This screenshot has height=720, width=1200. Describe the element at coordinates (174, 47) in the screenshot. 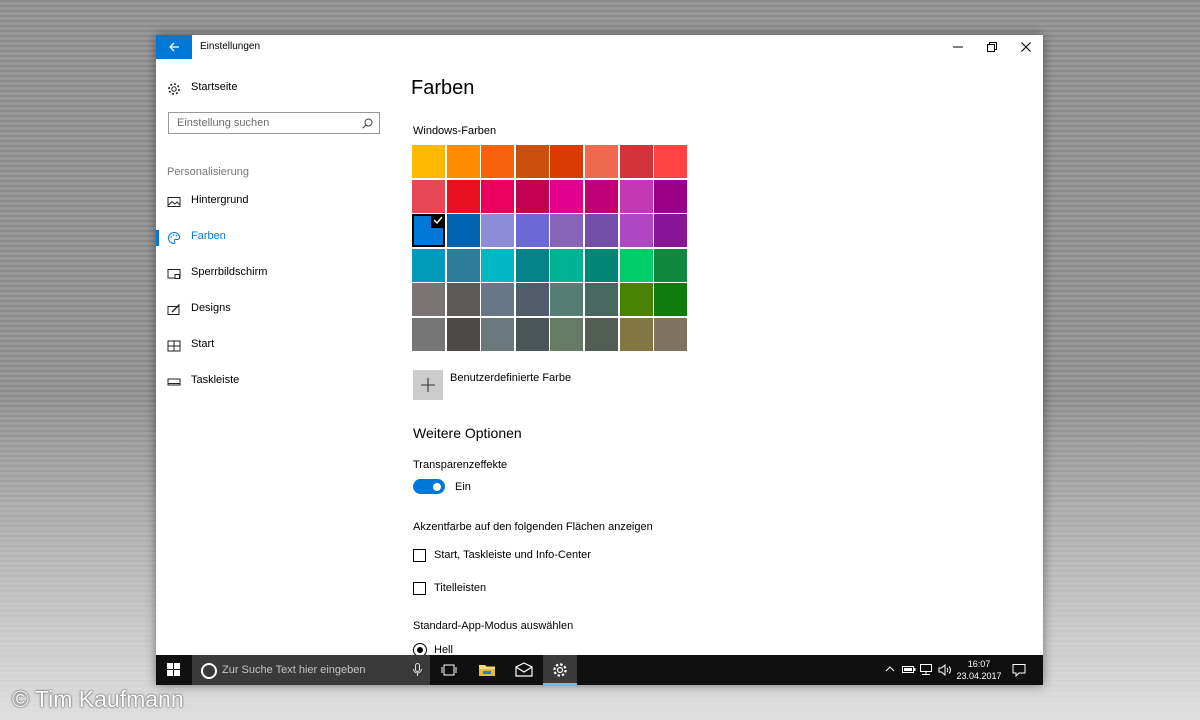

I see `back-button` at that location.